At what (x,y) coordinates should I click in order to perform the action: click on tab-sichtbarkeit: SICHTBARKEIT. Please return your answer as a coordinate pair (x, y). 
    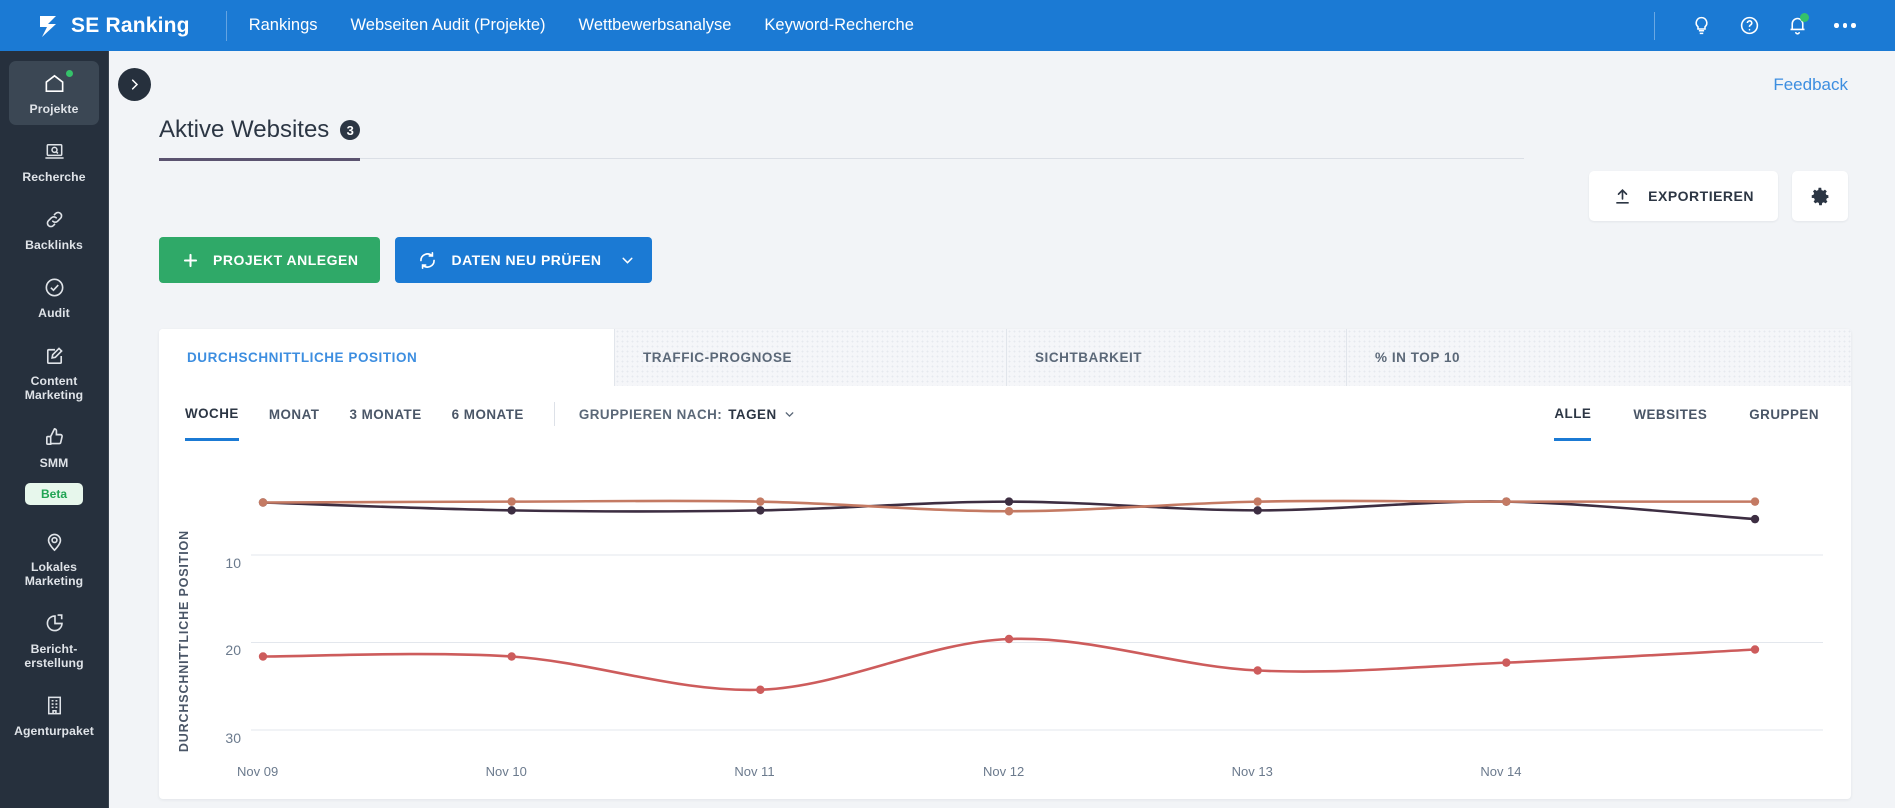
    Looking at the image, I should click on (1176, 357).